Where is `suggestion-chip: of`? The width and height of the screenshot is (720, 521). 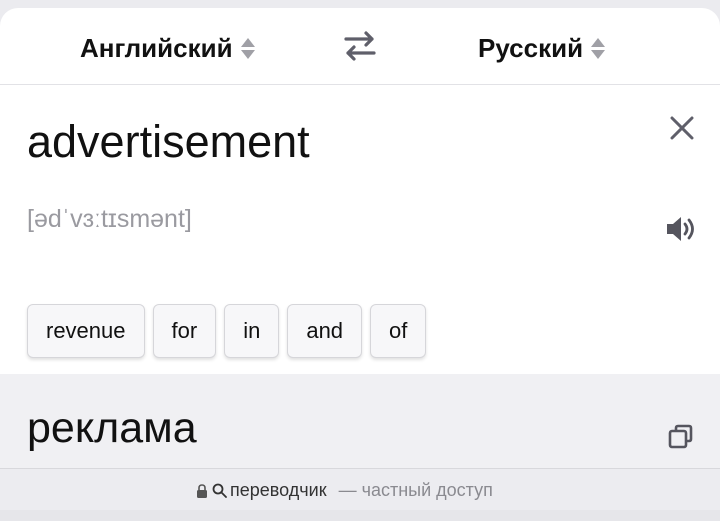
suggestion-chip: of is located at coordinates (398, 331).